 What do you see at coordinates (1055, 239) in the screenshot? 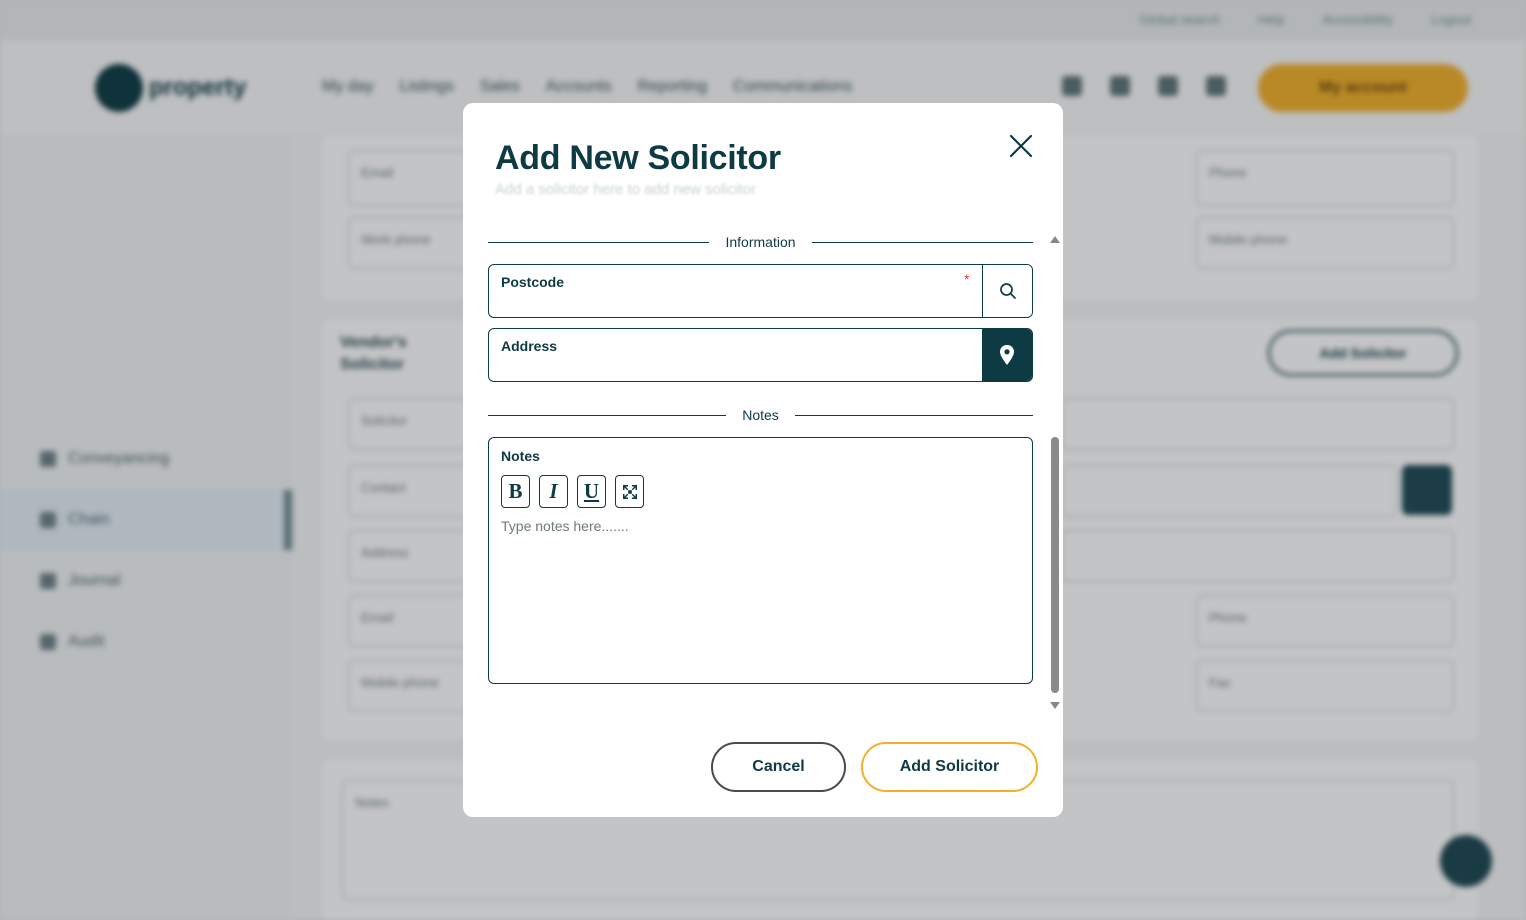
I see `scroll-up-arrow` at bounding box center [1055, 239].